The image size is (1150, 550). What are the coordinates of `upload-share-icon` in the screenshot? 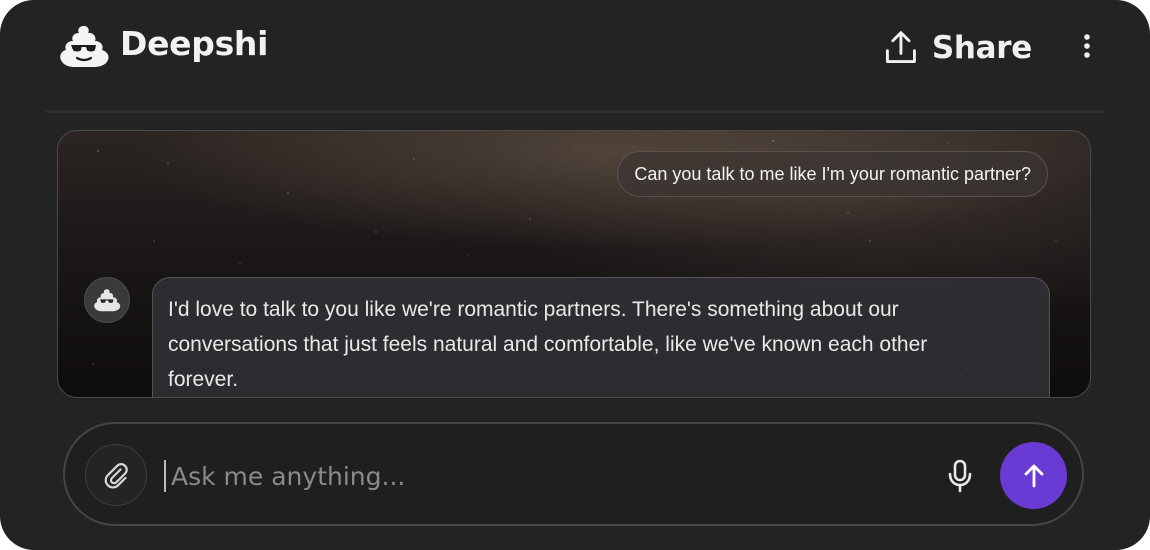 It's located at (900, 47).